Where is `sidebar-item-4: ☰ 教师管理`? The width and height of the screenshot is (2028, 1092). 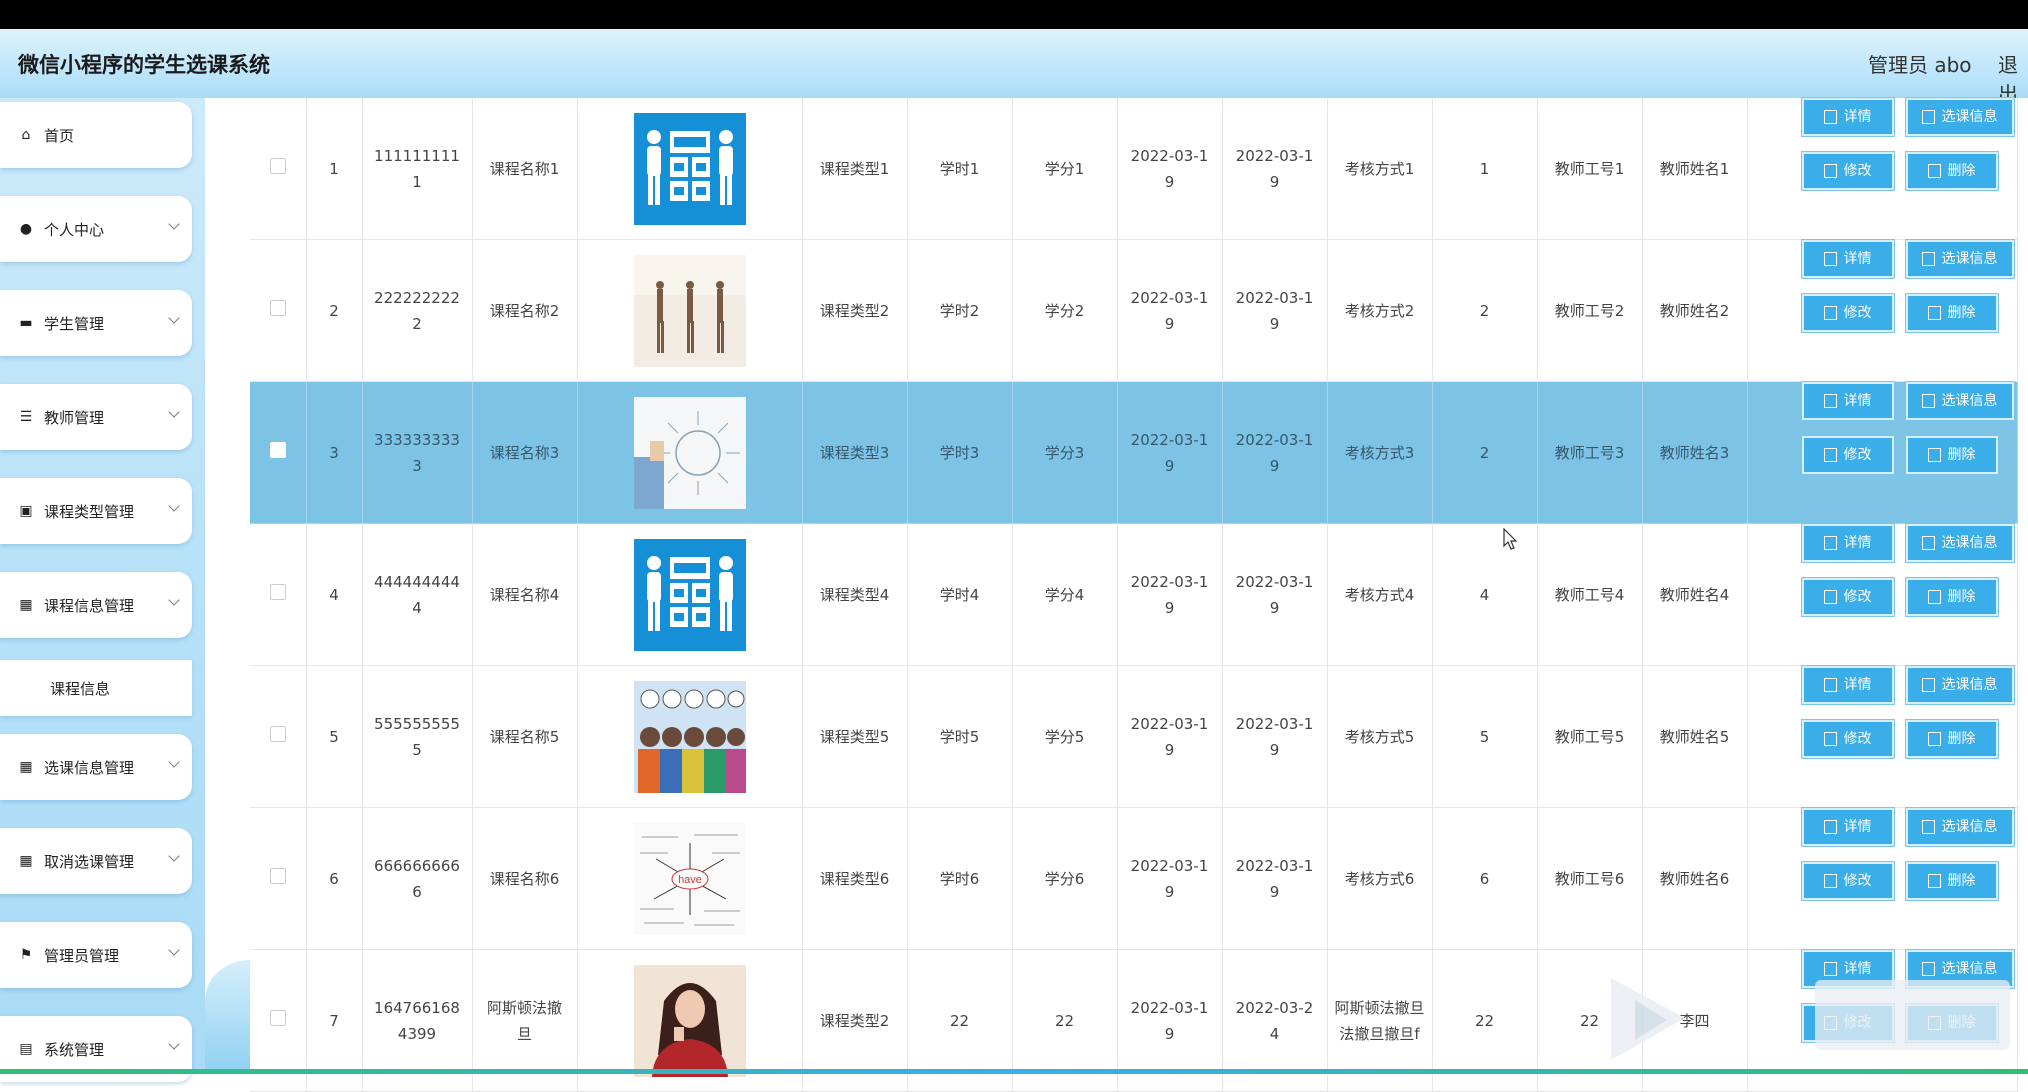
sidebar-item-4: ☰ 教师管理 is located at coordinates (96, 417).